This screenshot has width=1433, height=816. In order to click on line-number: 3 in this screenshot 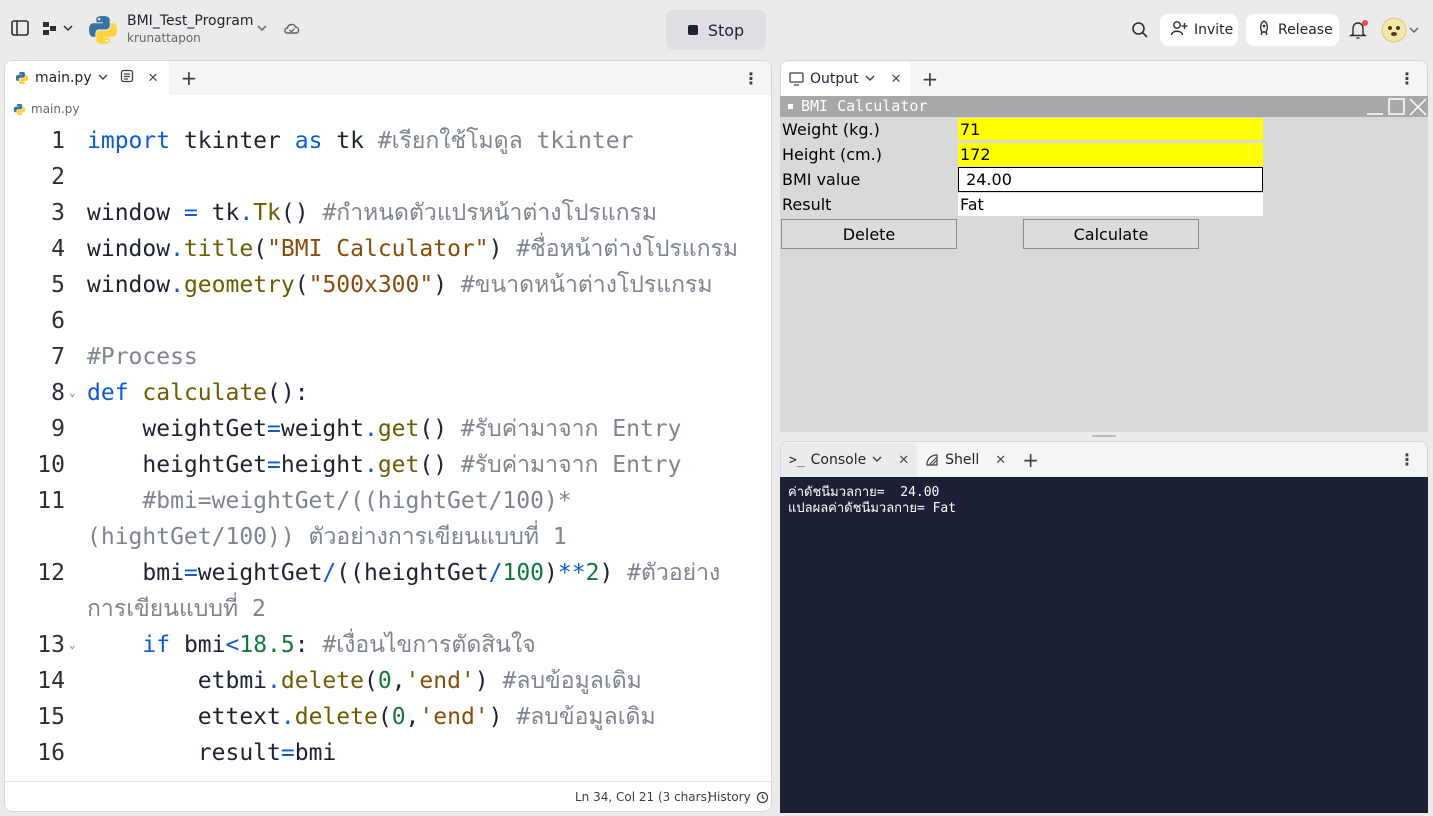, I will do `click(58, 213)`.